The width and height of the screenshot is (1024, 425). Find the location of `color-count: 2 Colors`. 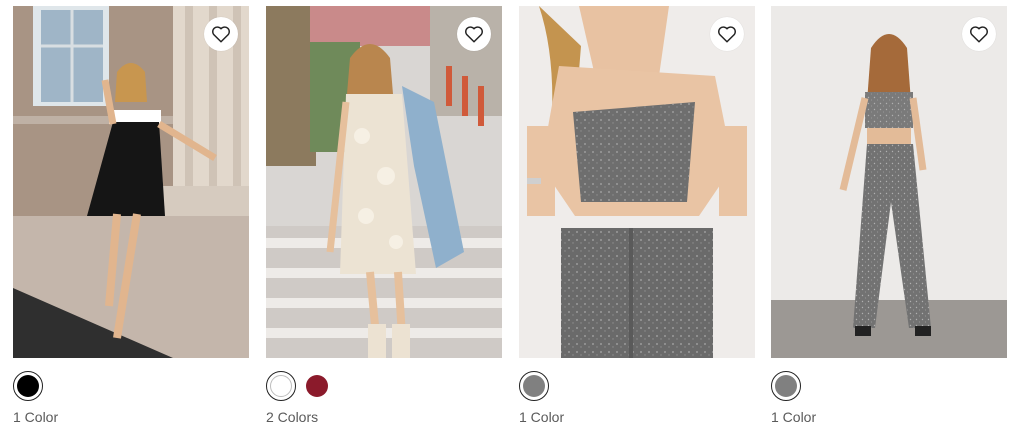

color-count: 2 Colors is located at coordinates (292, 417).